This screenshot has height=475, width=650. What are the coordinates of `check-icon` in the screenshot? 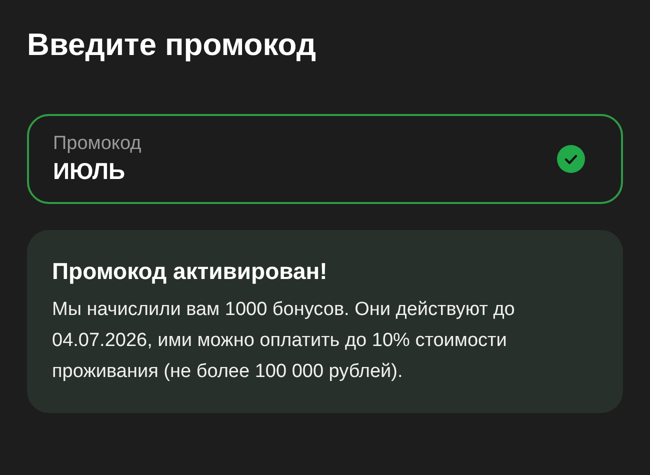 It's located at (571, 159).